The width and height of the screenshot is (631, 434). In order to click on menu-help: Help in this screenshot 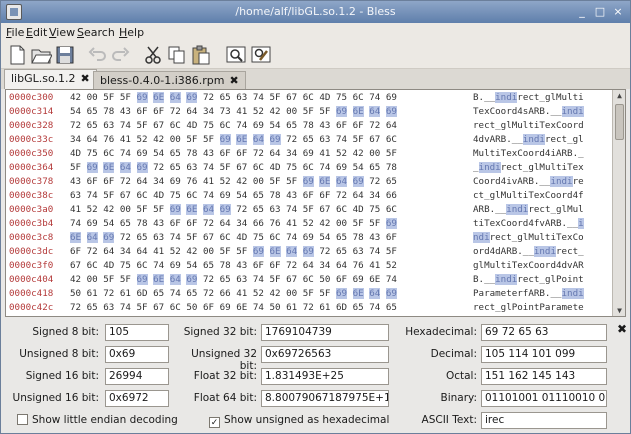, I will do `click(131, 32)`.